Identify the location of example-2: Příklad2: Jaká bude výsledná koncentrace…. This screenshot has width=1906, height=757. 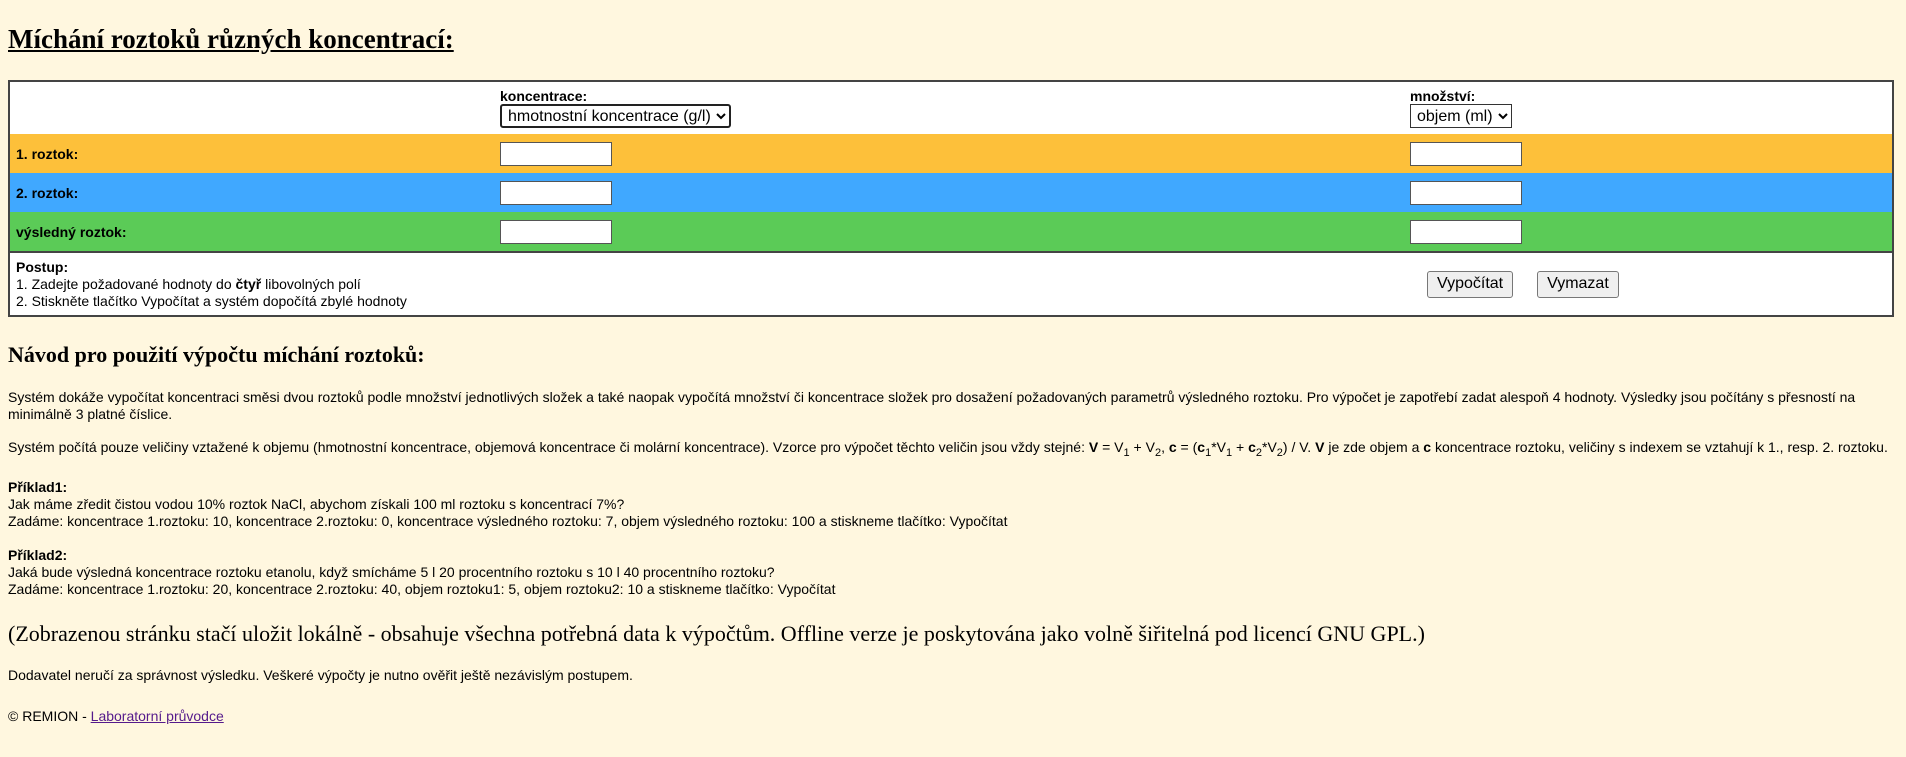
(953, 572).